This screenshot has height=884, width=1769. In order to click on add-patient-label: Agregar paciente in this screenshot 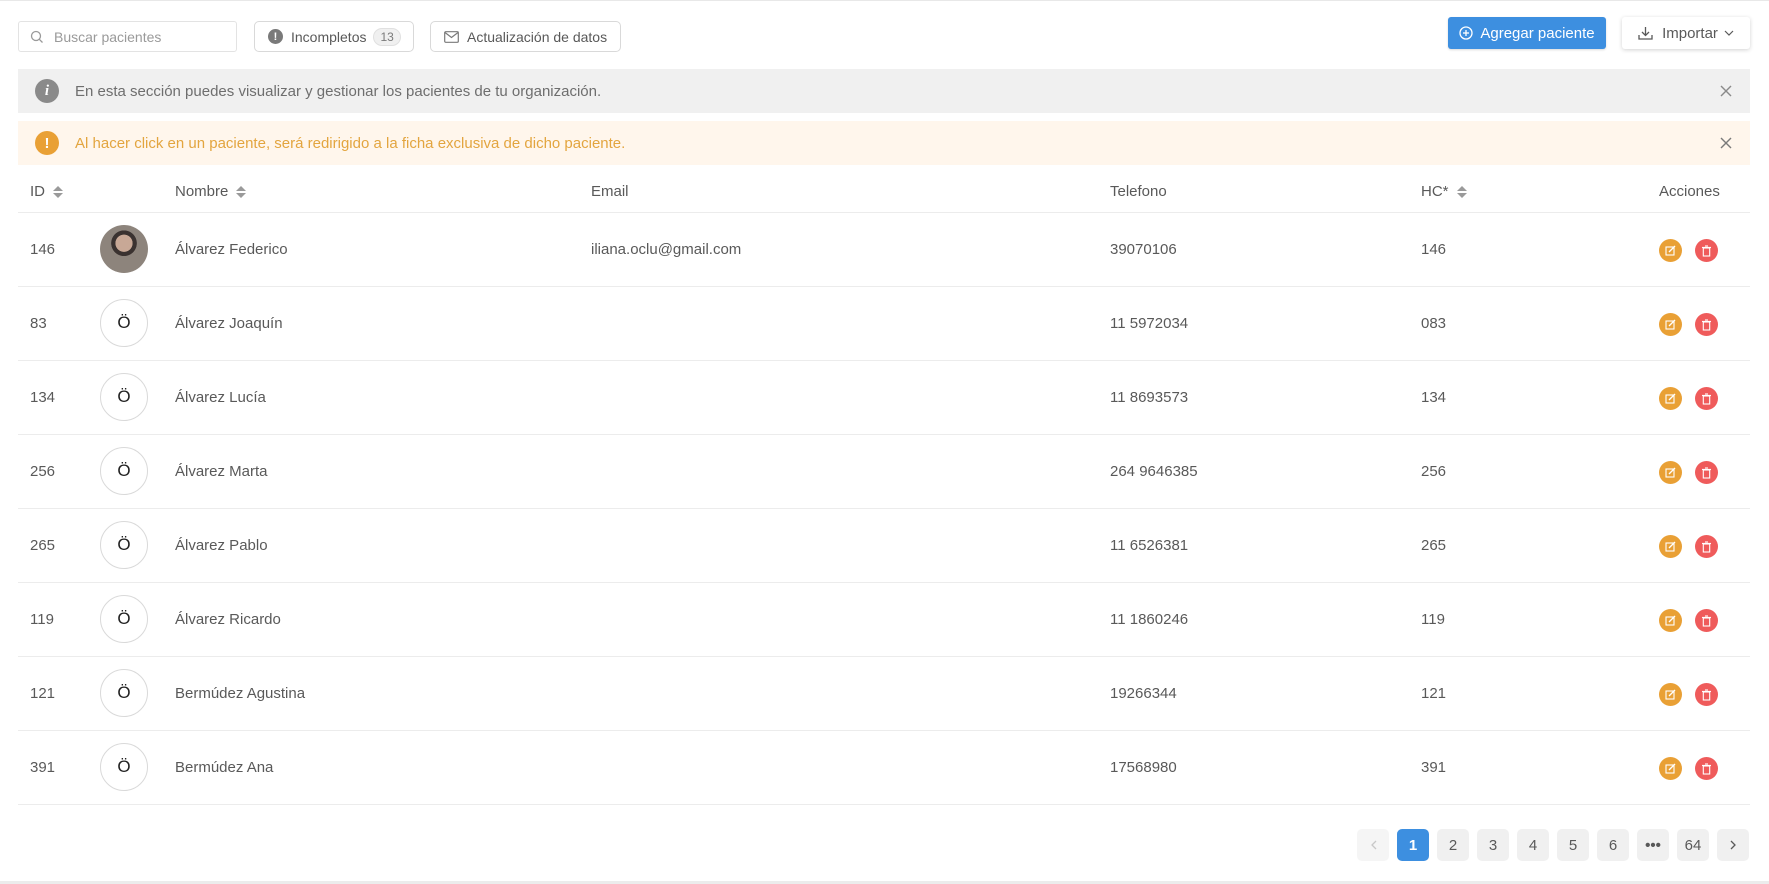, I will do `click(1537, 33)`.